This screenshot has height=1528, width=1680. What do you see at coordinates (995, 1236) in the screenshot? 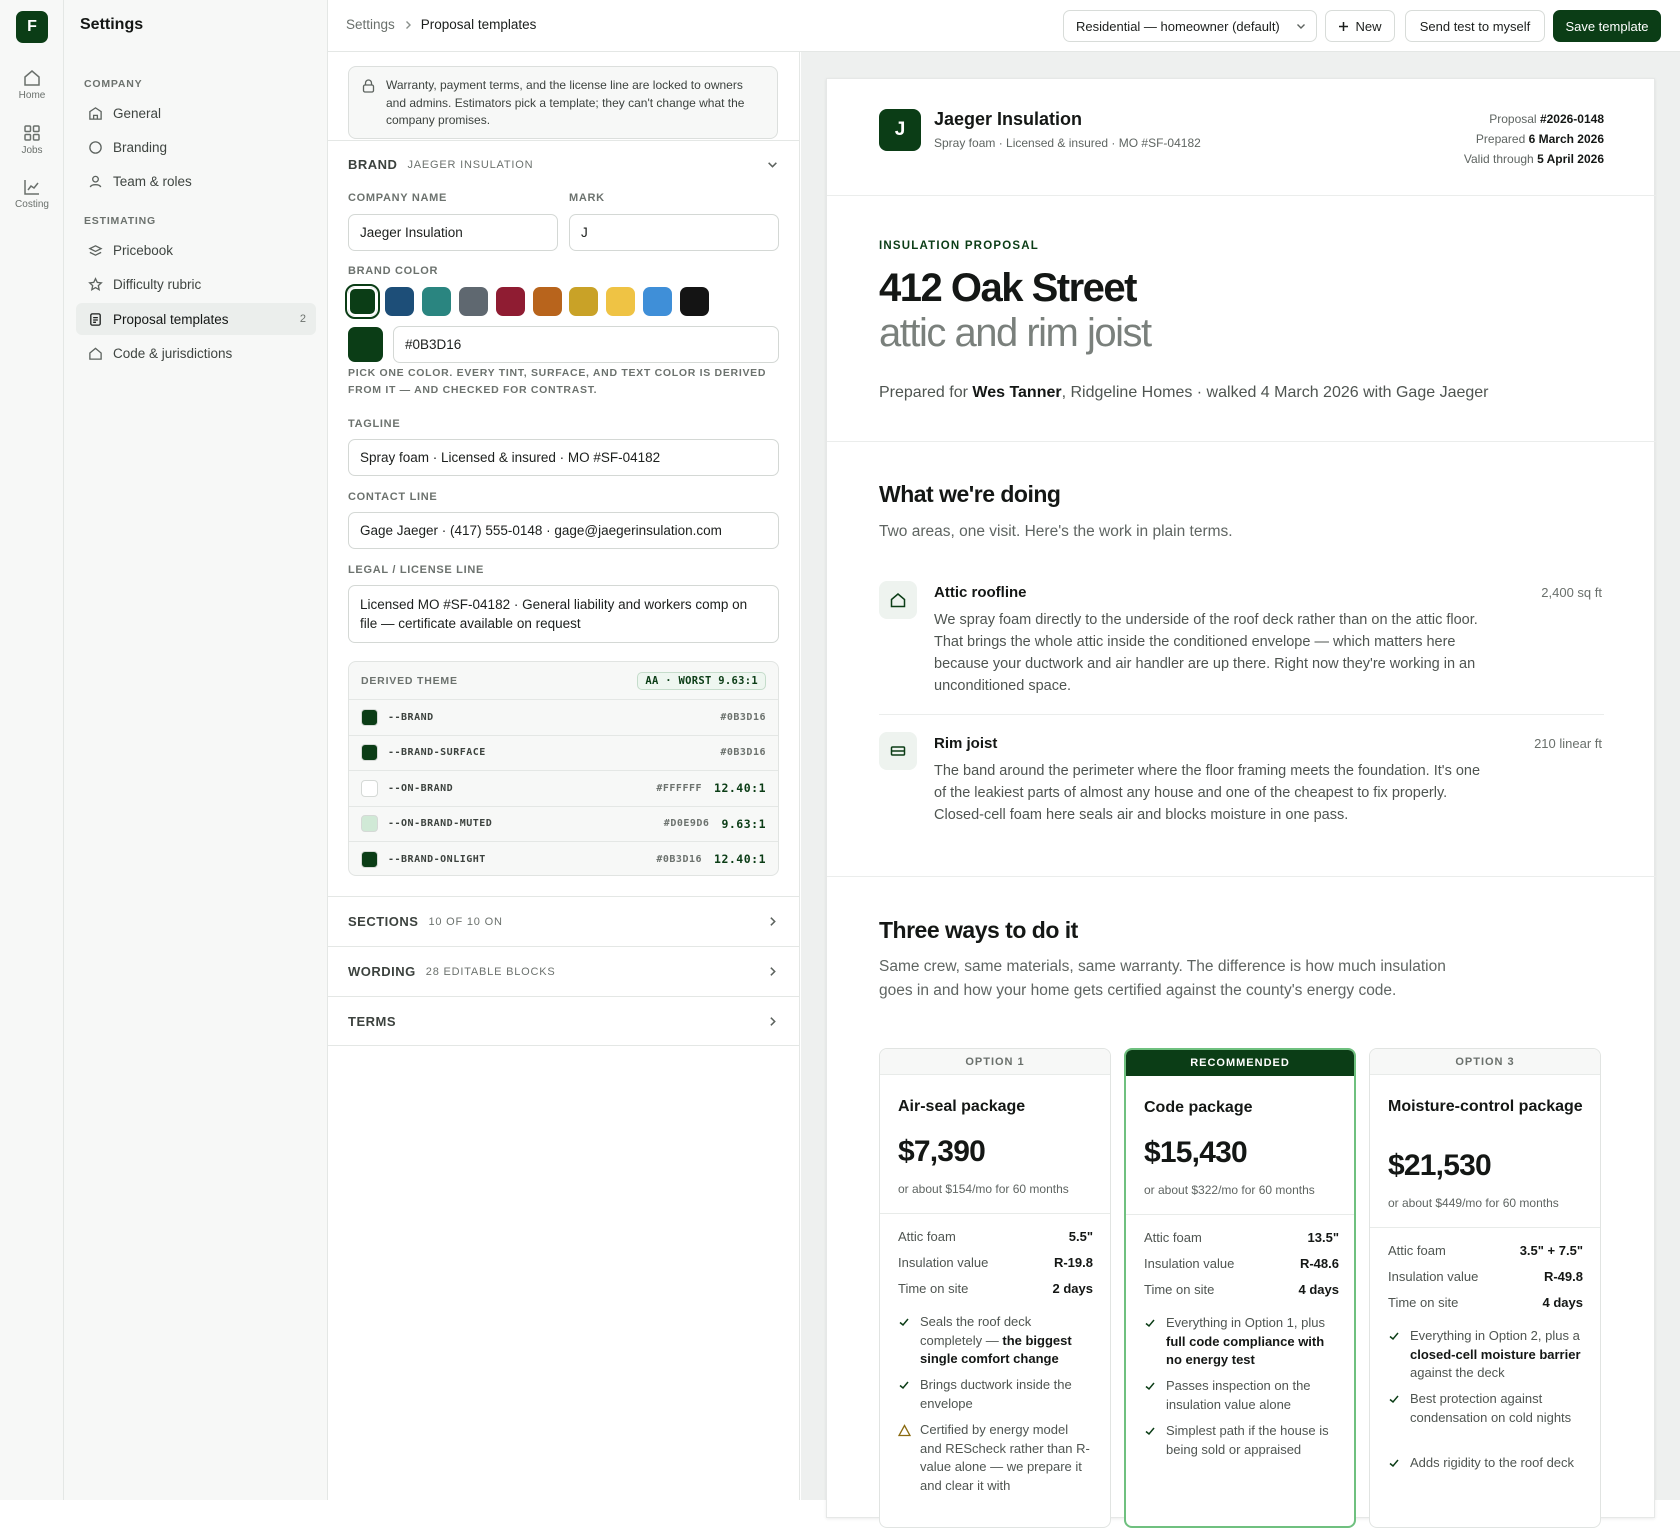
I see `option-spec-row: Attic foam 5.5"` at bounding box center [995, 1236].